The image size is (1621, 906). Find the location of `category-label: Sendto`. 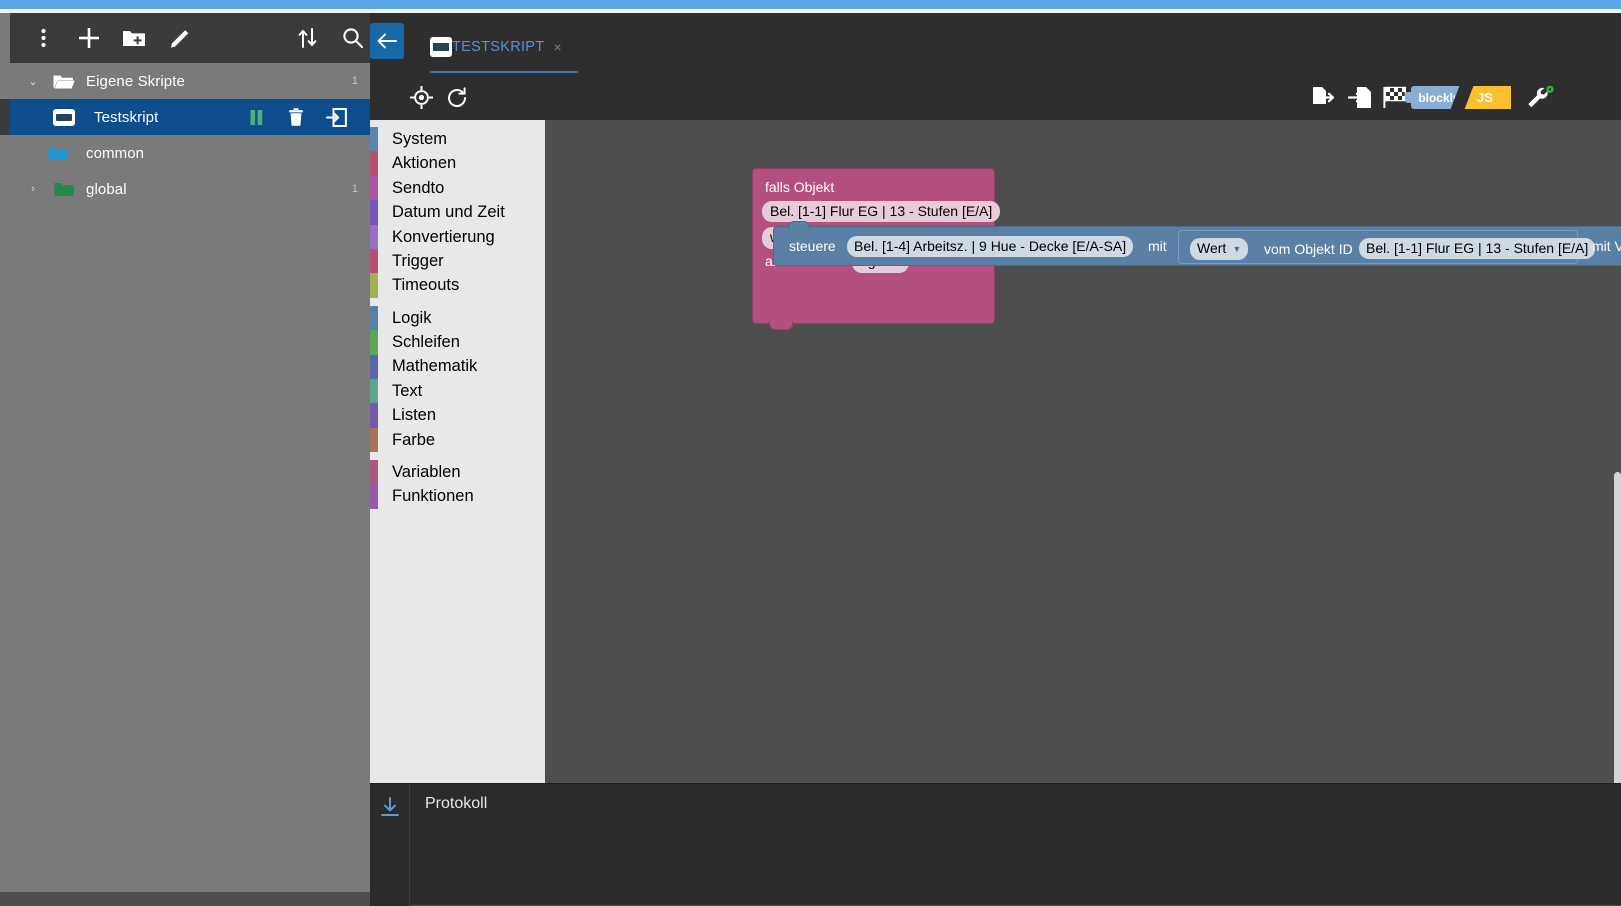

category-label: Sendto is located at coordinates (418, 187).